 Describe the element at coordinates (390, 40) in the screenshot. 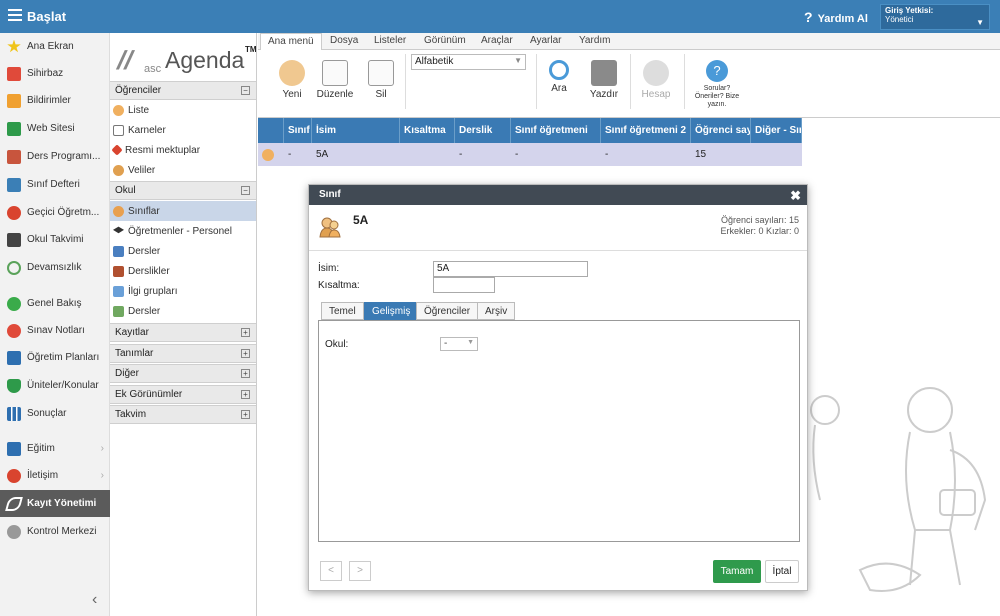

I see `tab-lists: Listeler` at that location.